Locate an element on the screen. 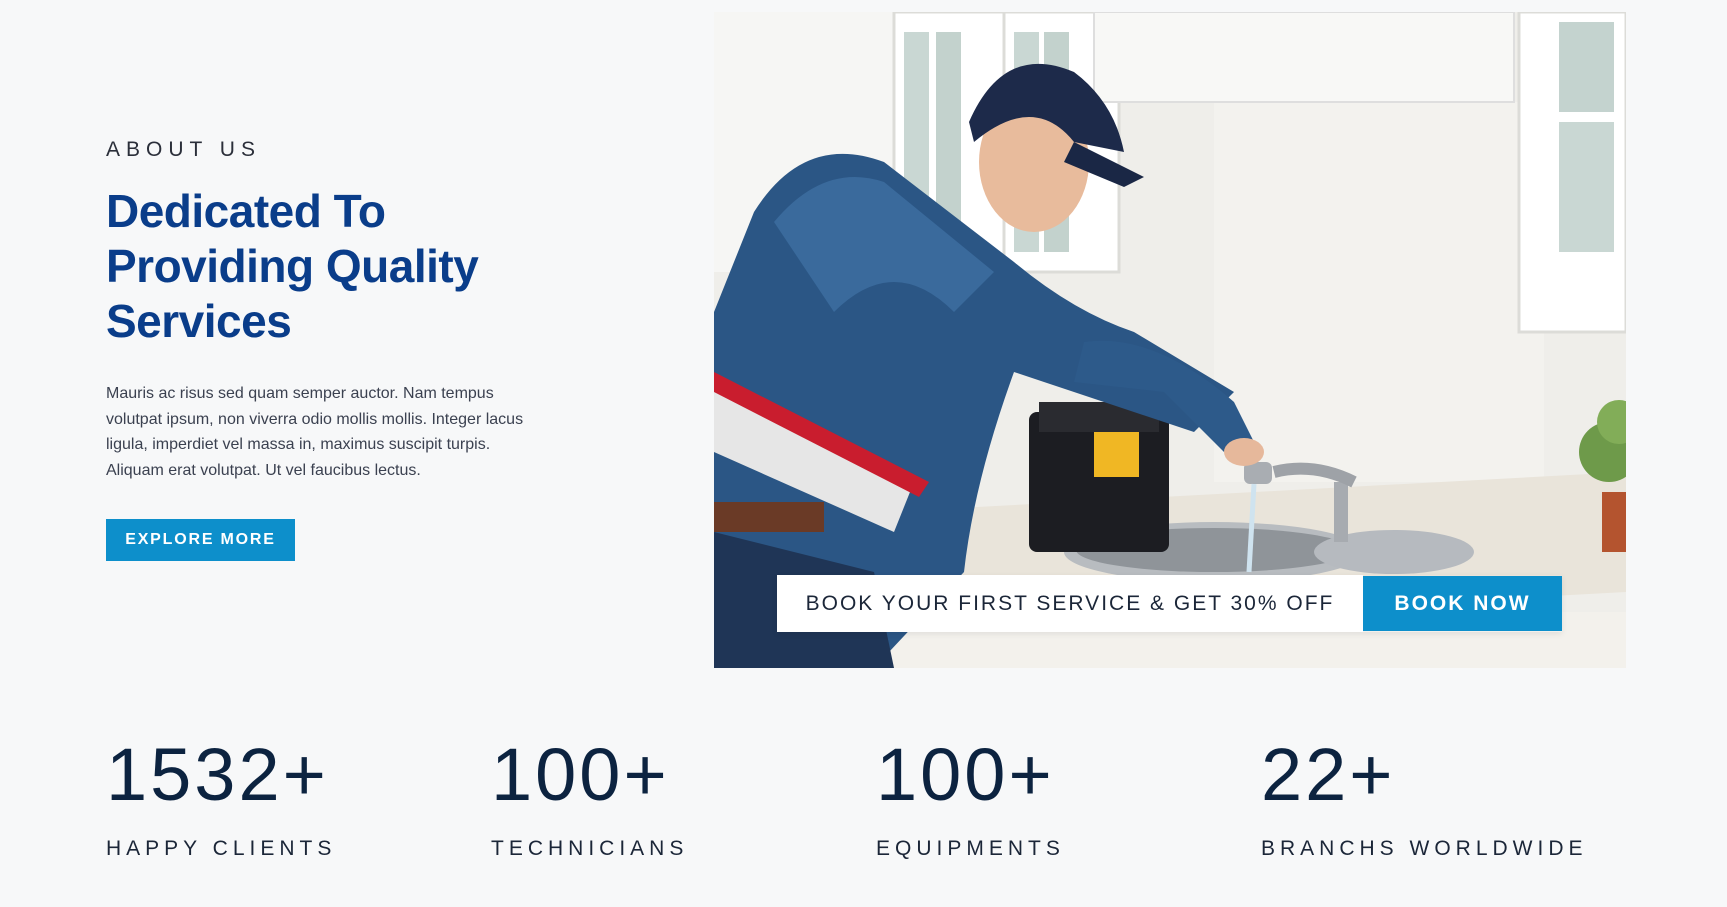 The height and width of the screenshot is (907, 1727). stat-happy-clients: 1532+ HAPPY CLIENTS is located at coordinates (286, 798).